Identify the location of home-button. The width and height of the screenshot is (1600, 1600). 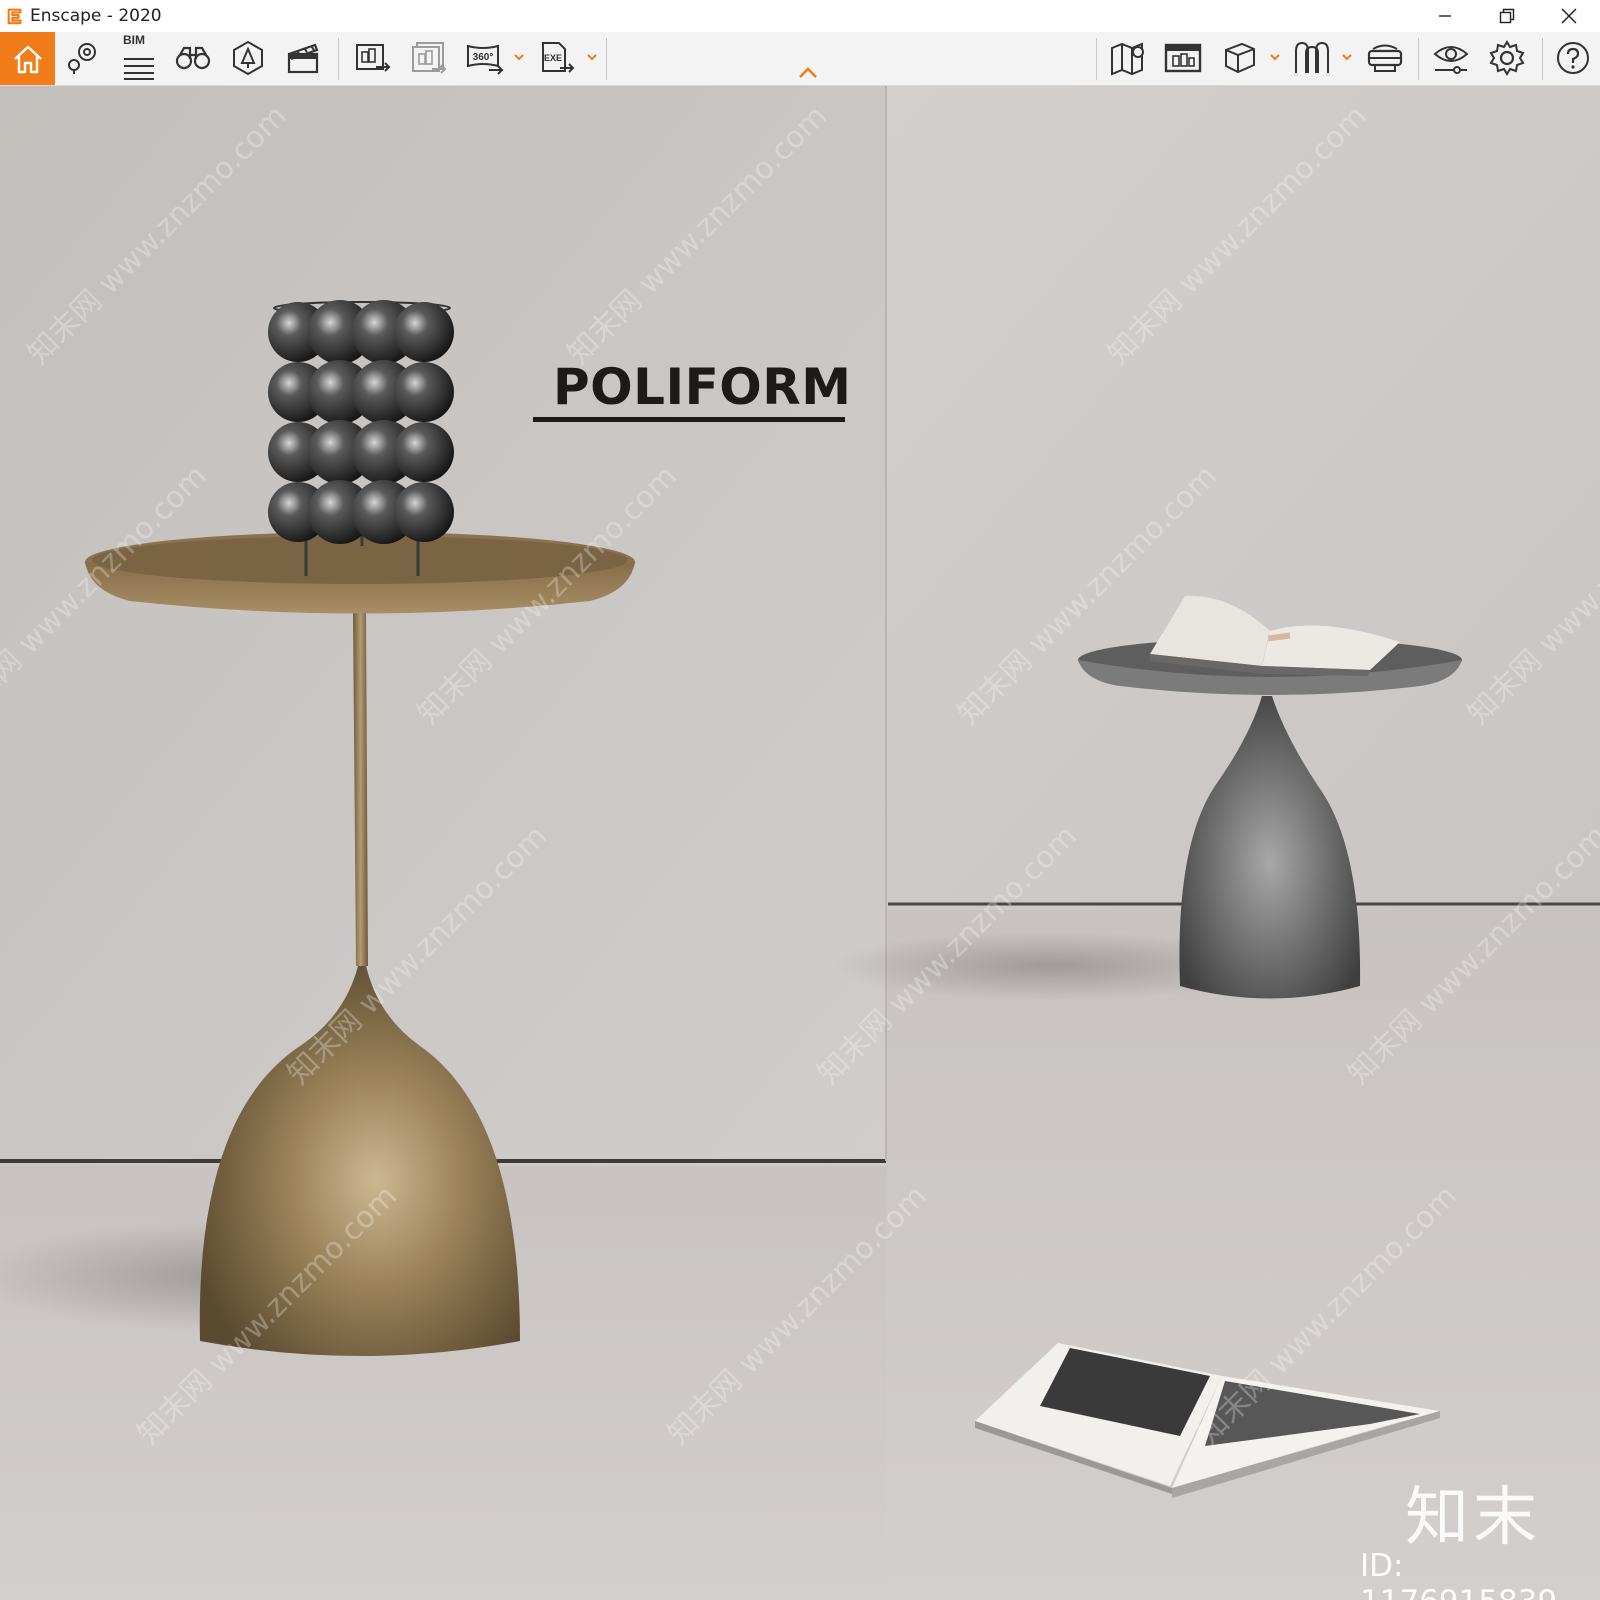
(27, 58).